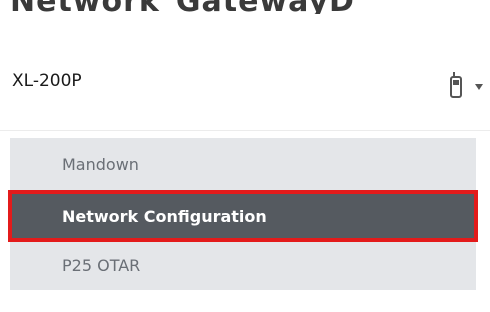 The image size is (490, 312). I want to click on page-title: Network_GatewayD, so click(182, 7).